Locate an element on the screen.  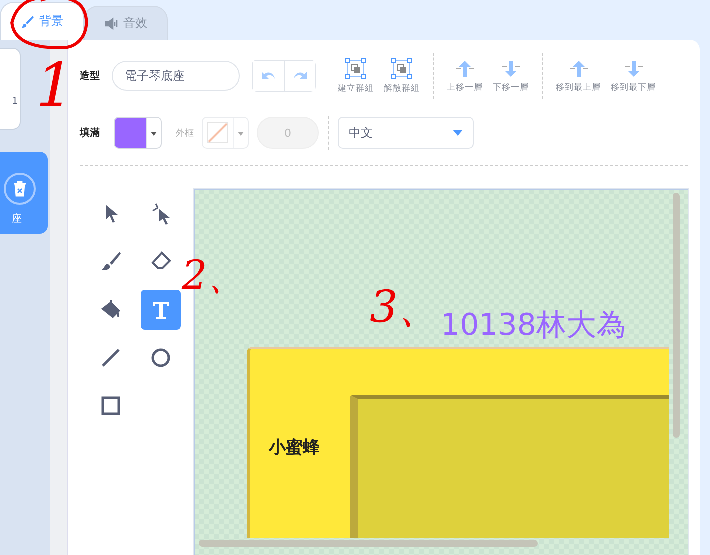
editor-tab: 音效 is located at coordinates (126, 23).